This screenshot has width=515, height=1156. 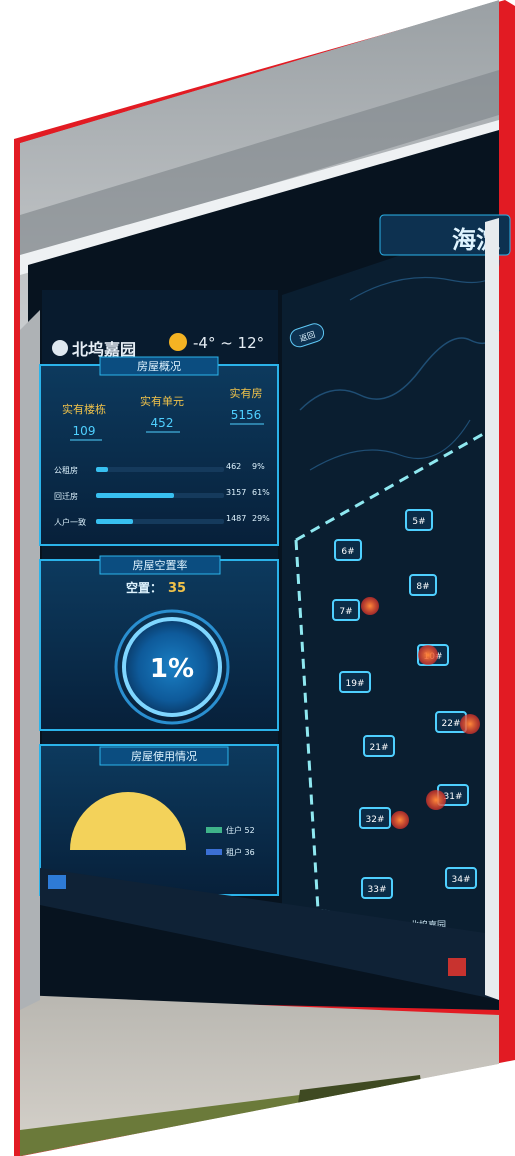 What do you see at coordinates (240, 852) in the screenshot?
I see `legend-label-tenant: 租户 36` at bounding box center [240, 852].